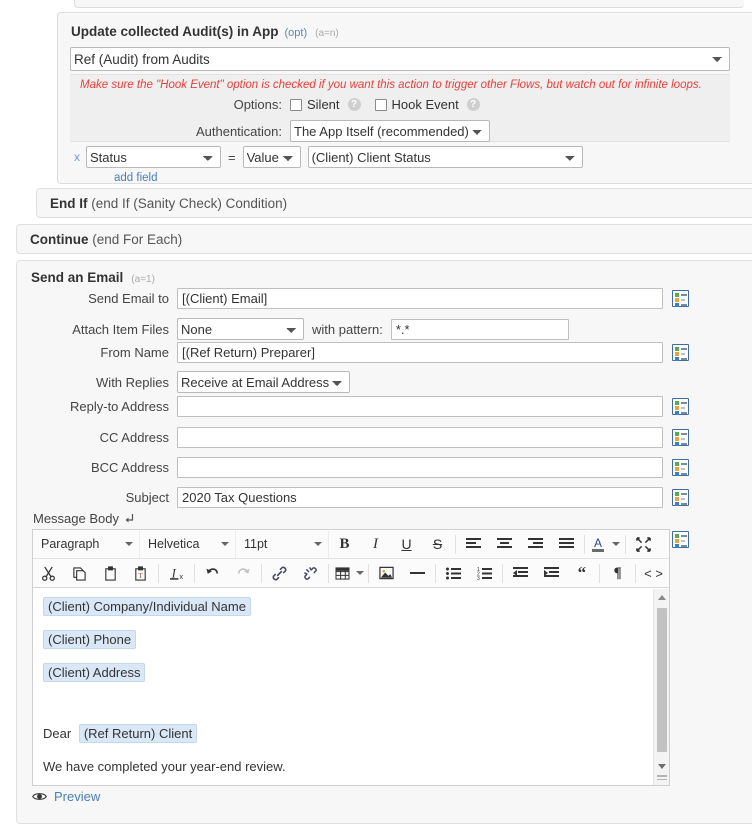 The image size is (752, 840). I want to click on editor-line-closing: We have completed your year-end review., so click(164, 766).